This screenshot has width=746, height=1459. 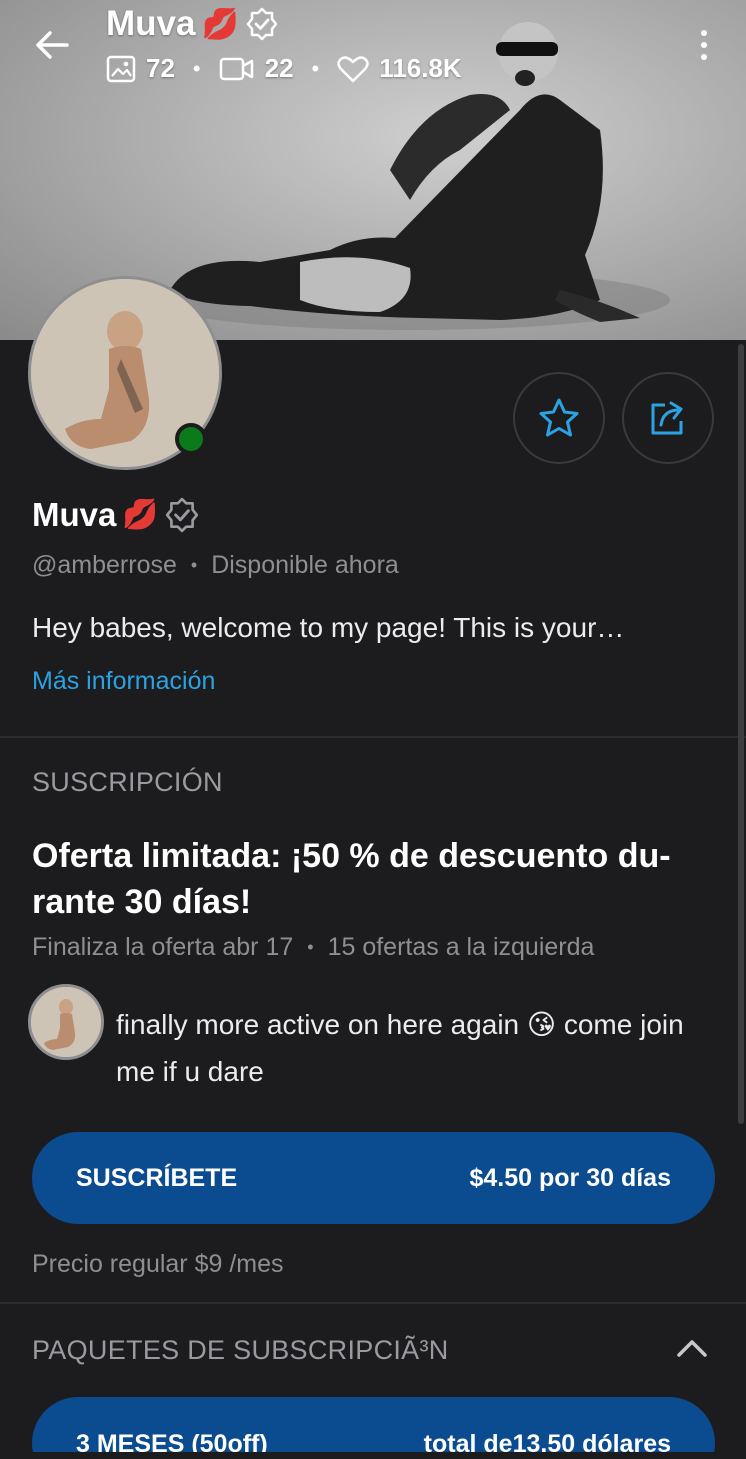 What do you see at coordinates (123, 681) in the screenshot?
I see `more-info-link: Más información` at bounding box center [123, 681].